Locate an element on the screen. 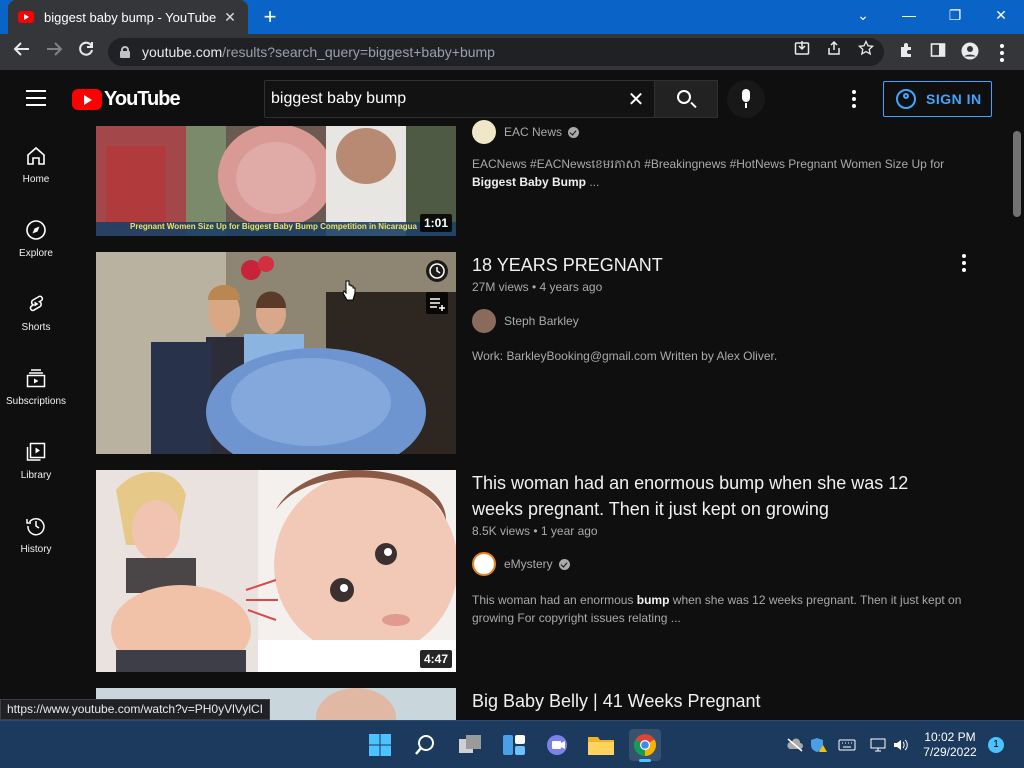 The image size is (1024, 768). voice-search-button is located at coordinates (746, 99).